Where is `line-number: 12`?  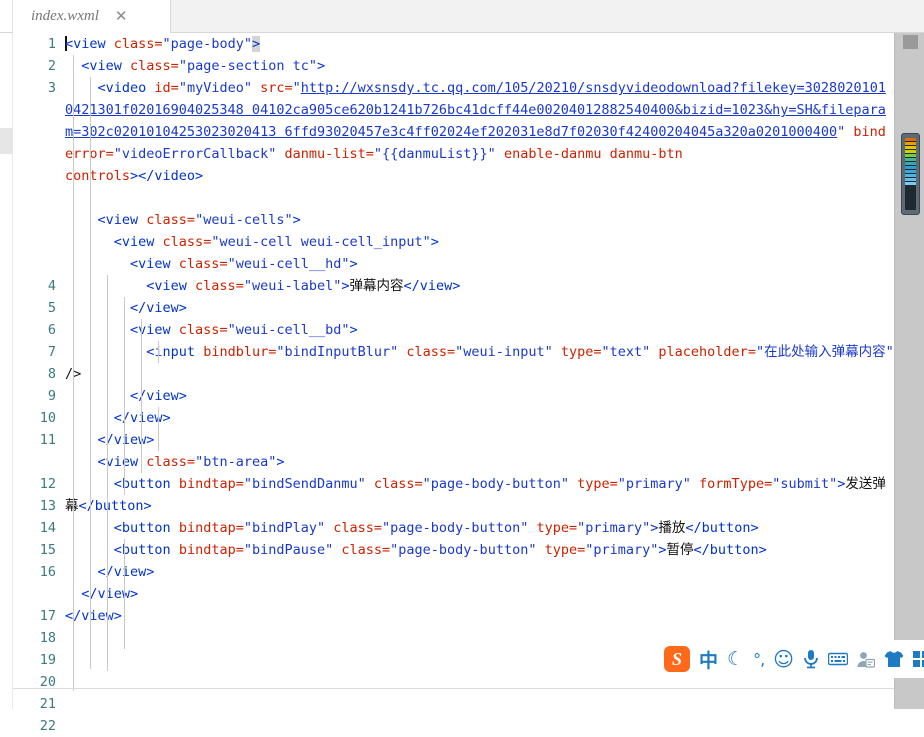 line-number: 12 is located at coordinates (47, 484).